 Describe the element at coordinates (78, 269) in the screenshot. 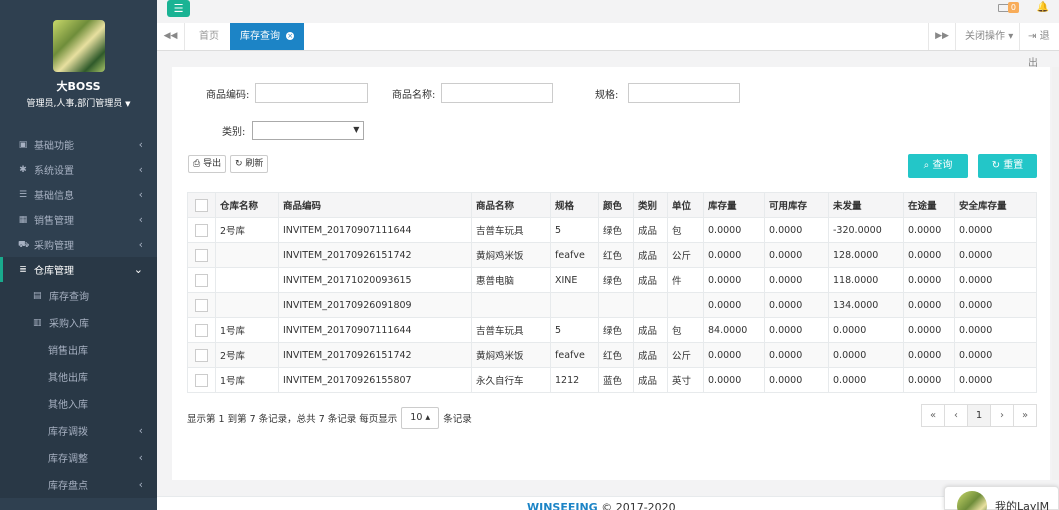

I see `menu-item-warehouse: ≣ 仓库管理 ⌄` at that location.